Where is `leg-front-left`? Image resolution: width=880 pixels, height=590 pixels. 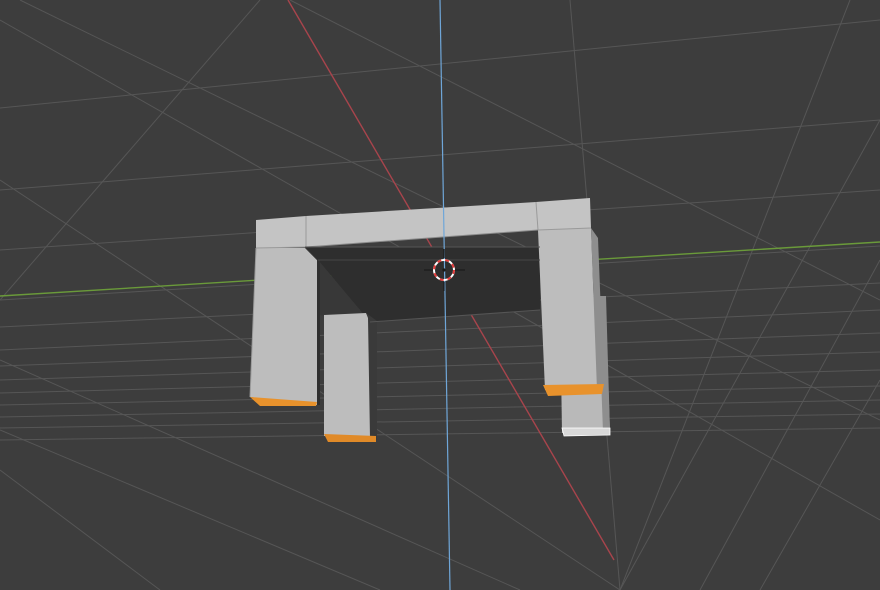
leg-front-left is located at coordinates (283, 326).